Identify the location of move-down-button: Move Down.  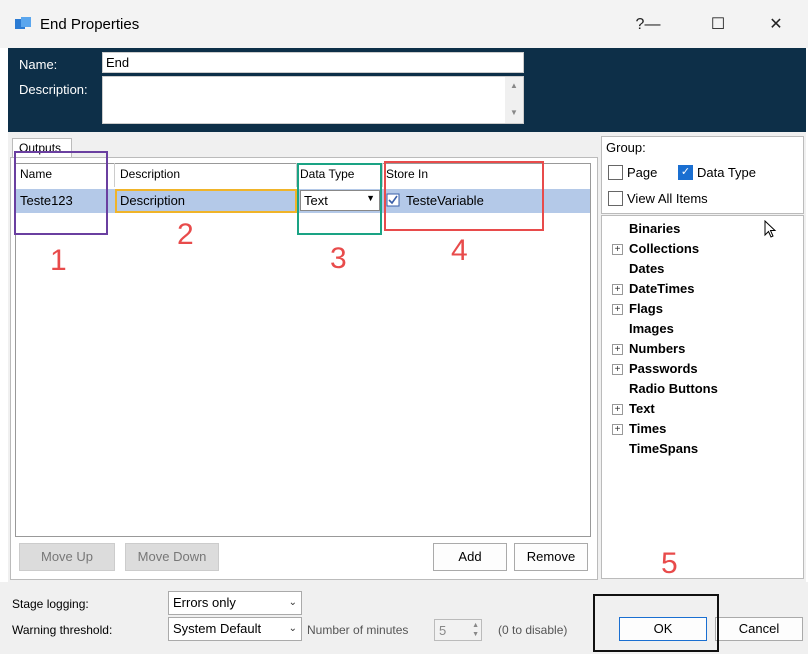
(172, 557).